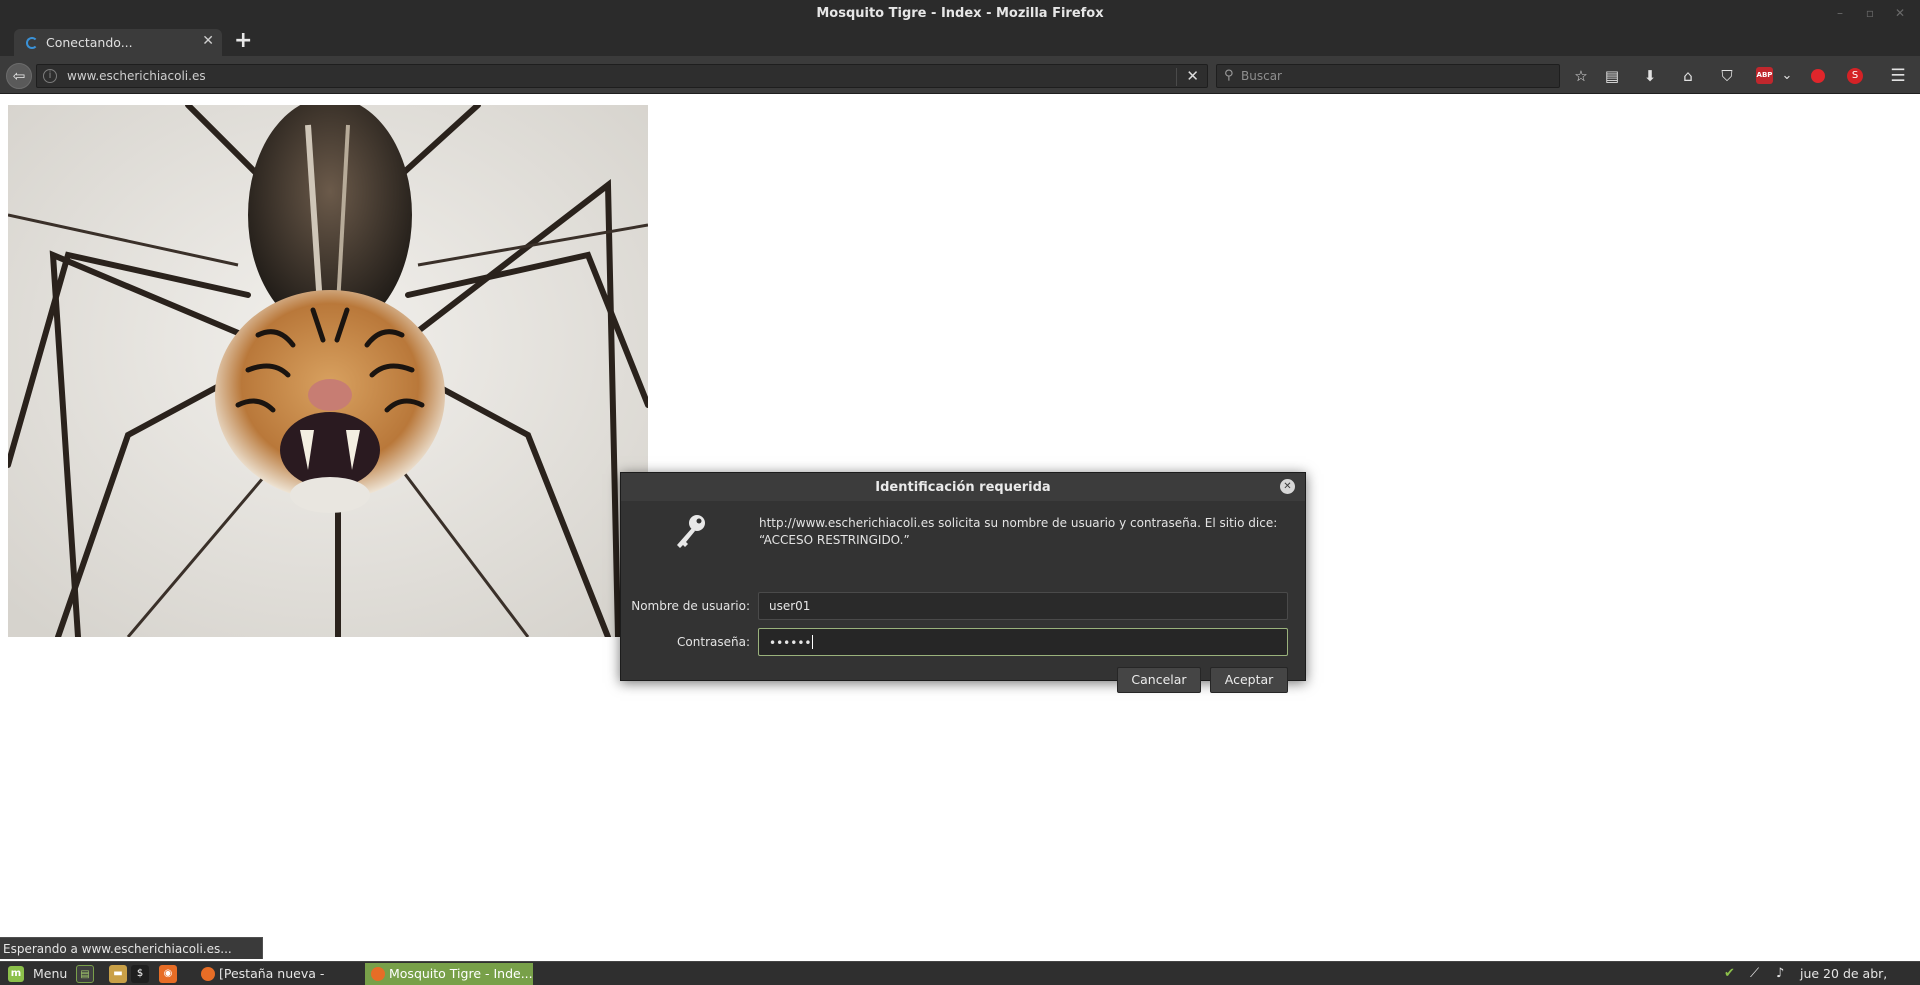 The image size is (1920, 985). I want to click on hamburger-menu-icon: ☰, so click(1898, 76).